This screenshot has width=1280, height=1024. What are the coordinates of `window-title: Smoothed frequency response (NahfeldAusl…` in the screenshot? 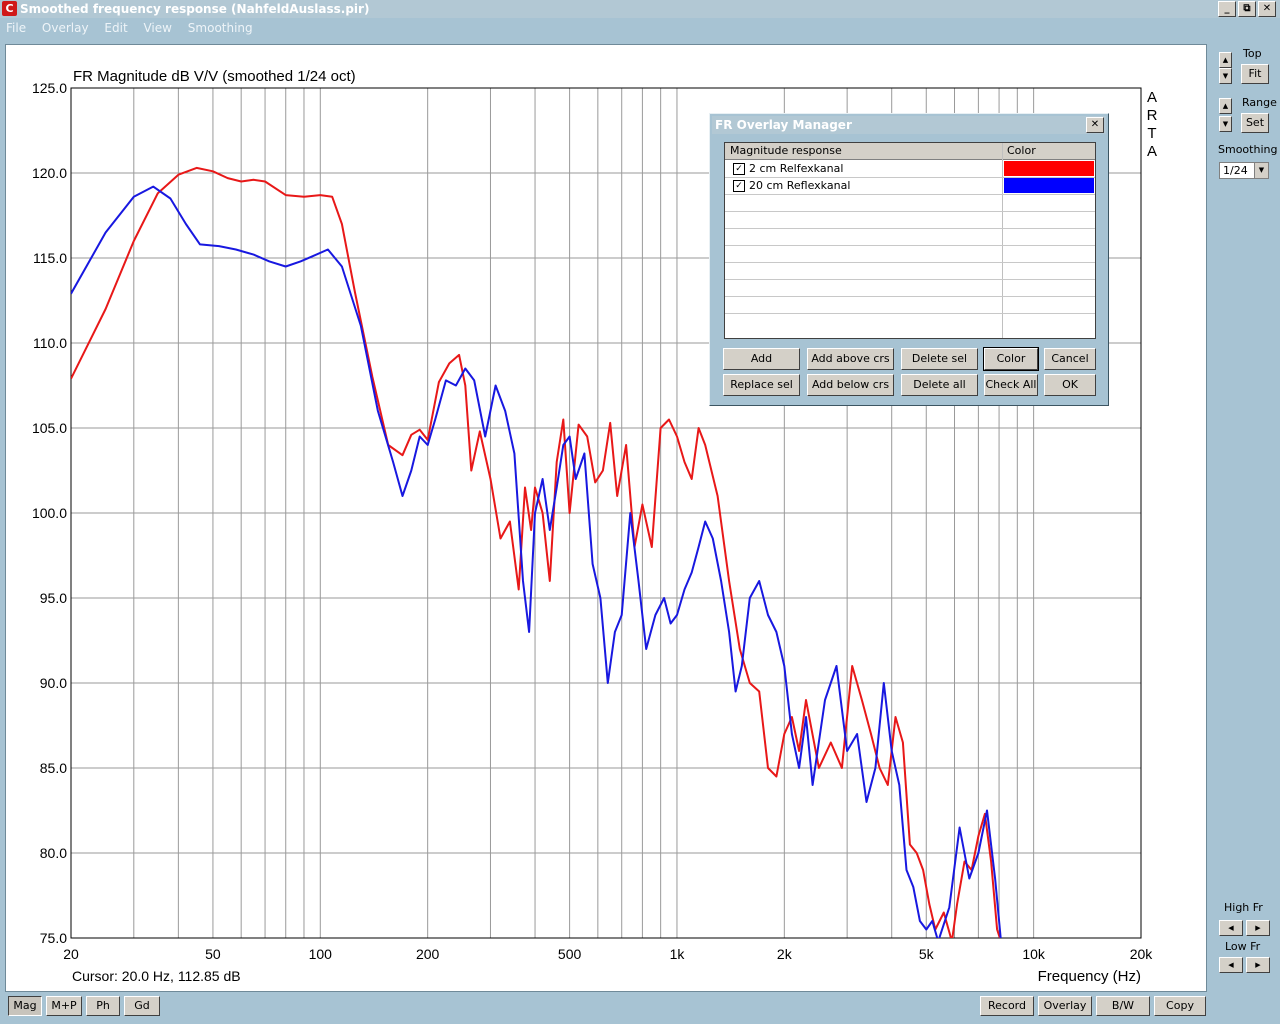 It's located at (195, 9).